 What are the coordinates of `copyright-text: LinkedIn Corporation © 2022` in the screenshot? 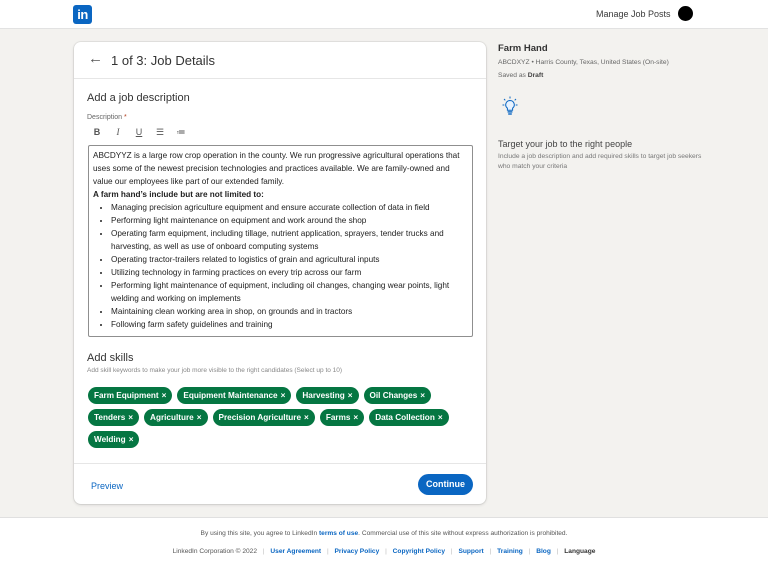 It's located at (214, 551).